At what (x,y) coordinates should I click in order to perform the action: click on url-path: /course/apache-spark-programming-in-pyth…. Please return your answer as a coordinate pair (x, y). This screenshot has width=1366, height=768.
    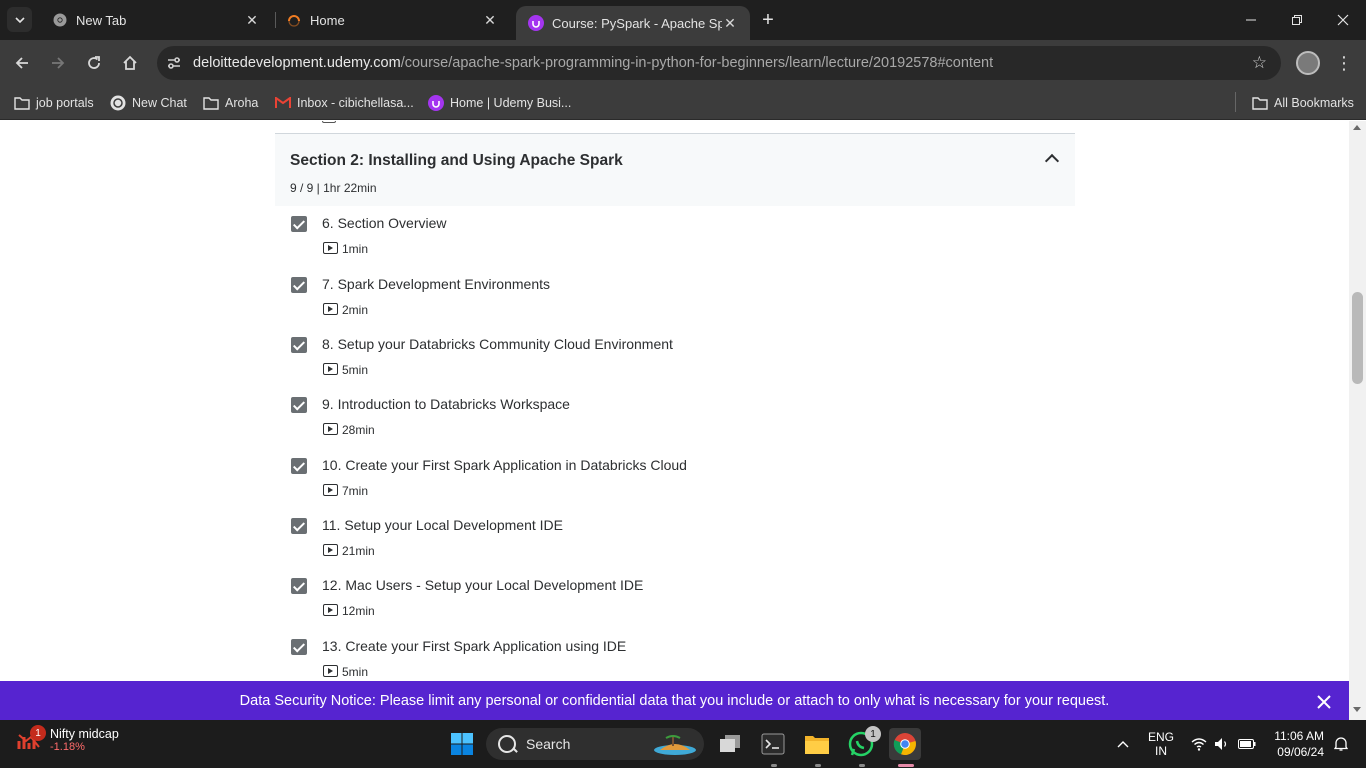
    Looking at the image, I should click on (697, 63).